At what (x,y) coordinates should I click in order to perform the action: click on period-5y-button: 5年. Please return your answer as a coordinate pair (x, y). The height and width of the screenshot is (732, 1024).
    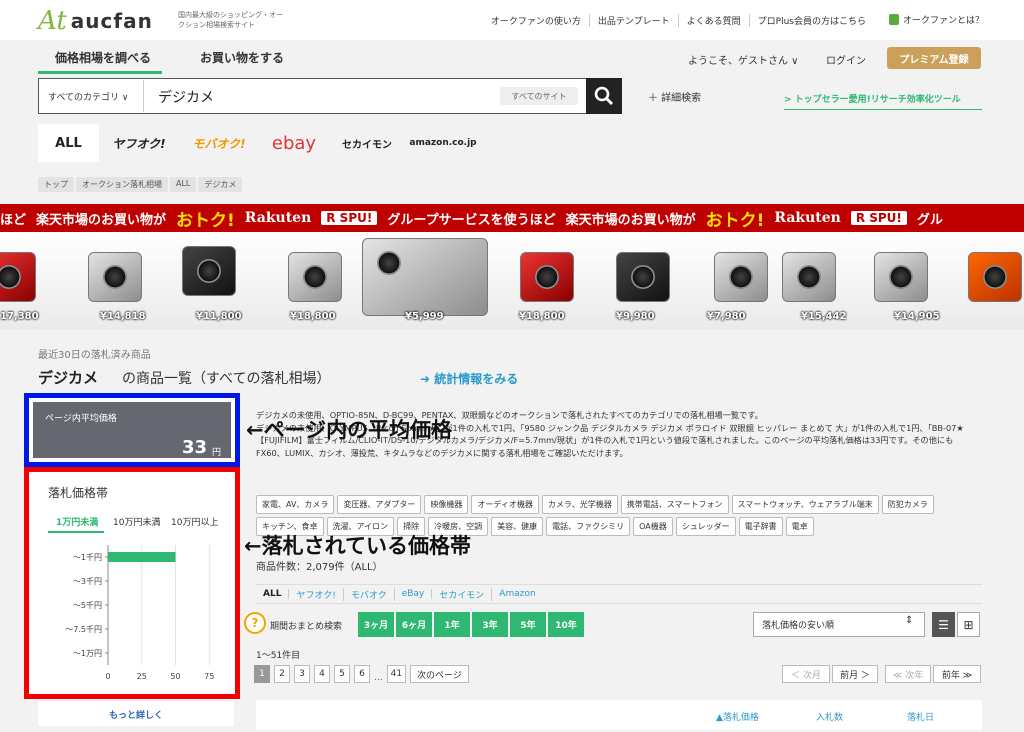
    Looking at the image, I should click on (528, 624).